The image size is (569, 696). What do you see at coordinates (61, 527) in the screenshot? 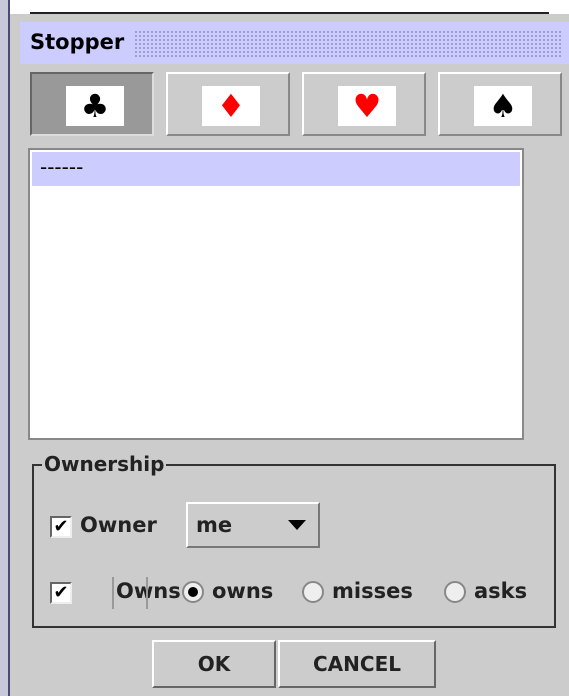
I see `owner-checkbox: ✔` at bounding box center [61, 527].